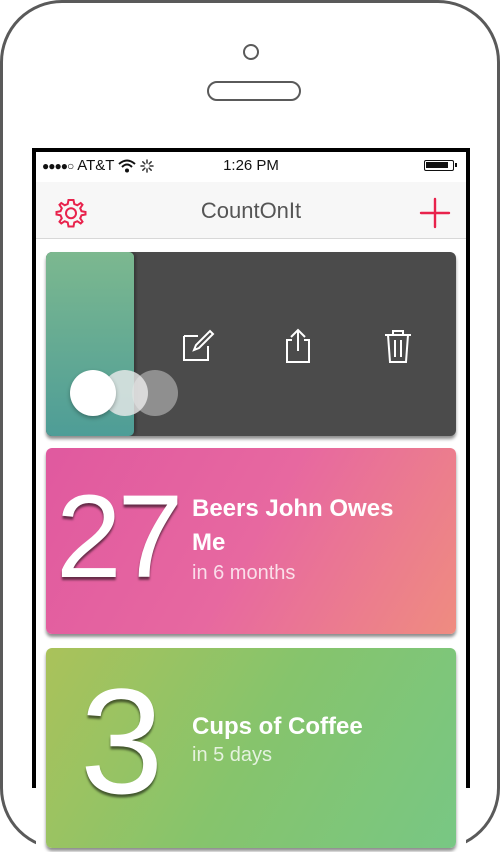  I want to click on counter-value: 3, so click(121, 741).